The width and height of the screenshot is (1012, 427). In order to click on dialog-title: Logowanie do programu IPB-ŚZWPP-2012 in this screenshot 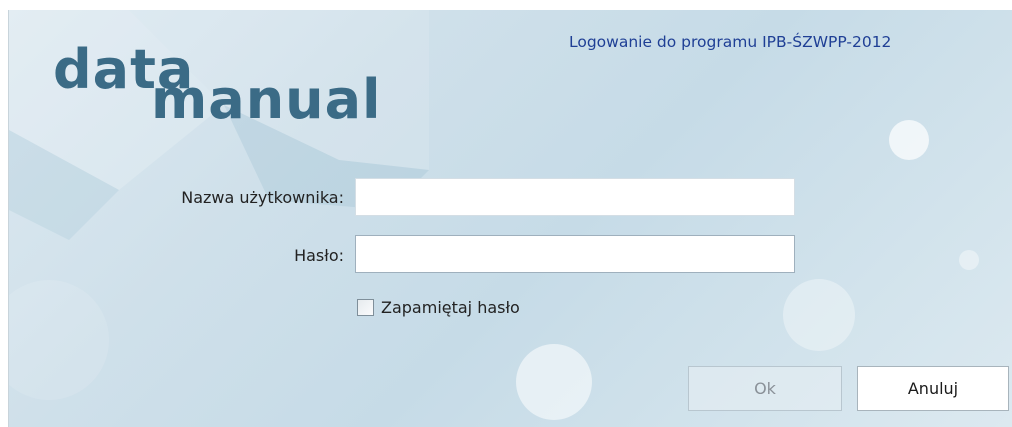, I will do `click(730, 42)`.